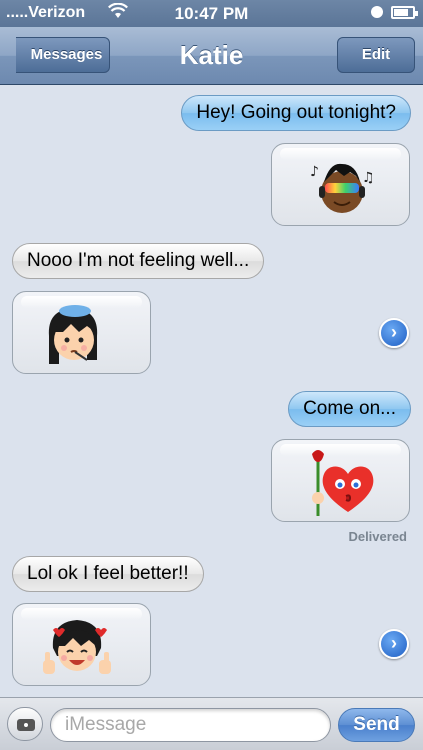 This screenshot has height=750, width=423. I want to click on camera-button, so click(25, 724).